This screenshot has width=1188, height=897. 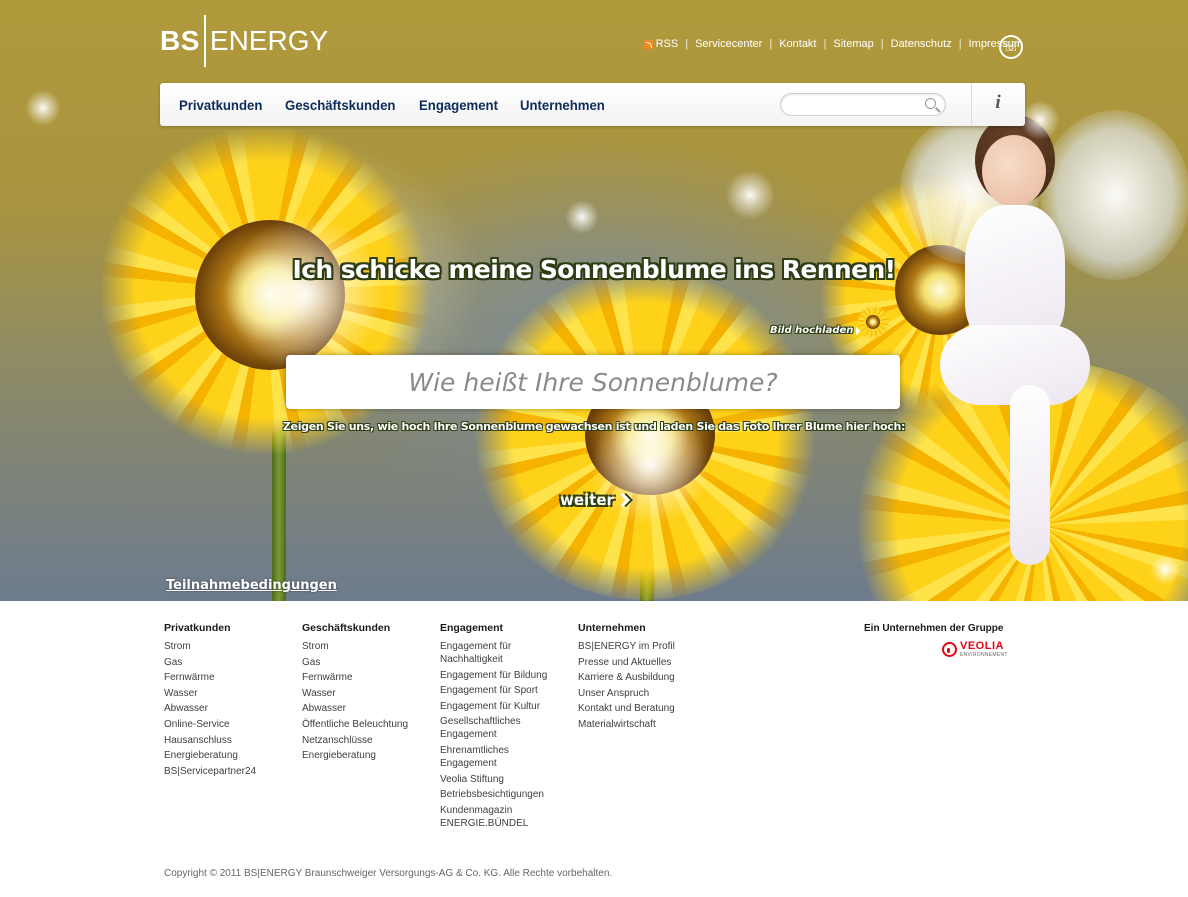 What do you see at coordinates (612, 628) in the screenshot?
I see `footer-column-title: Unternehmen` at bounding box center [612, 628].